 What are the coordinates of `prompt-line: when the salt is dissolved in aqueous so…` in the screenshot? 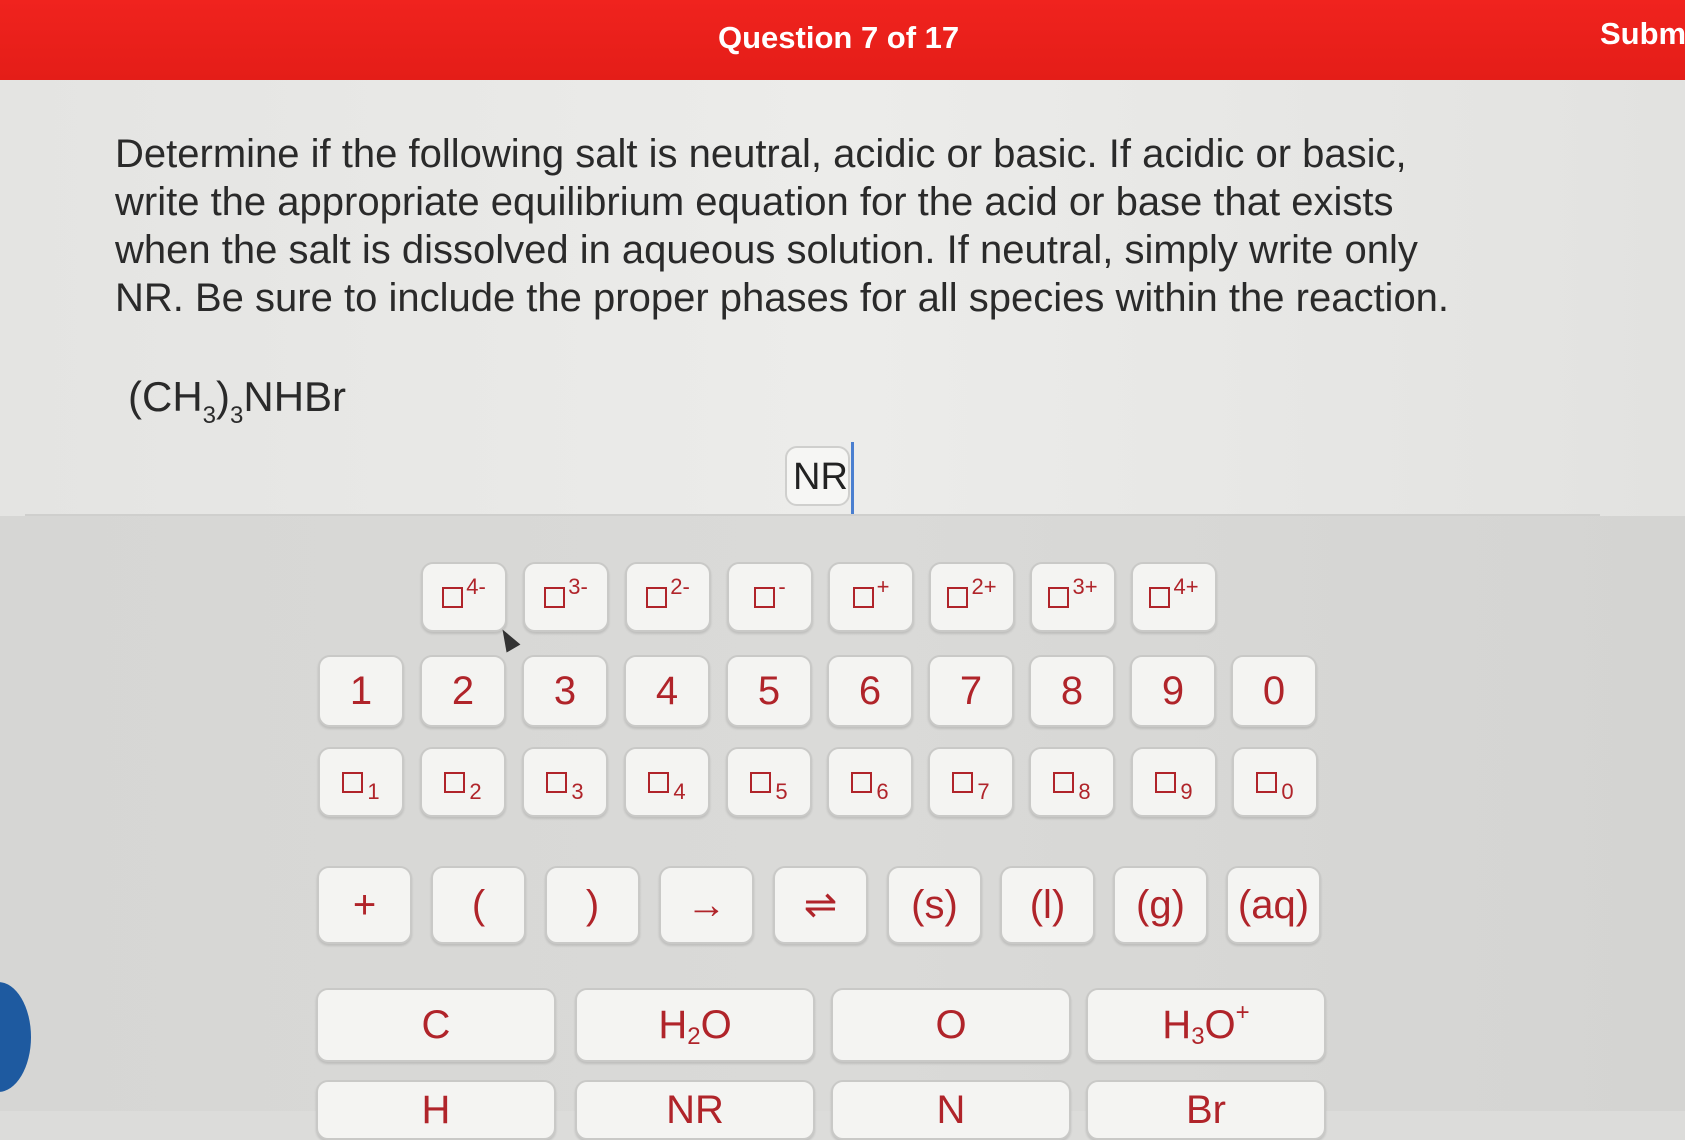 It's located at (766, 250).